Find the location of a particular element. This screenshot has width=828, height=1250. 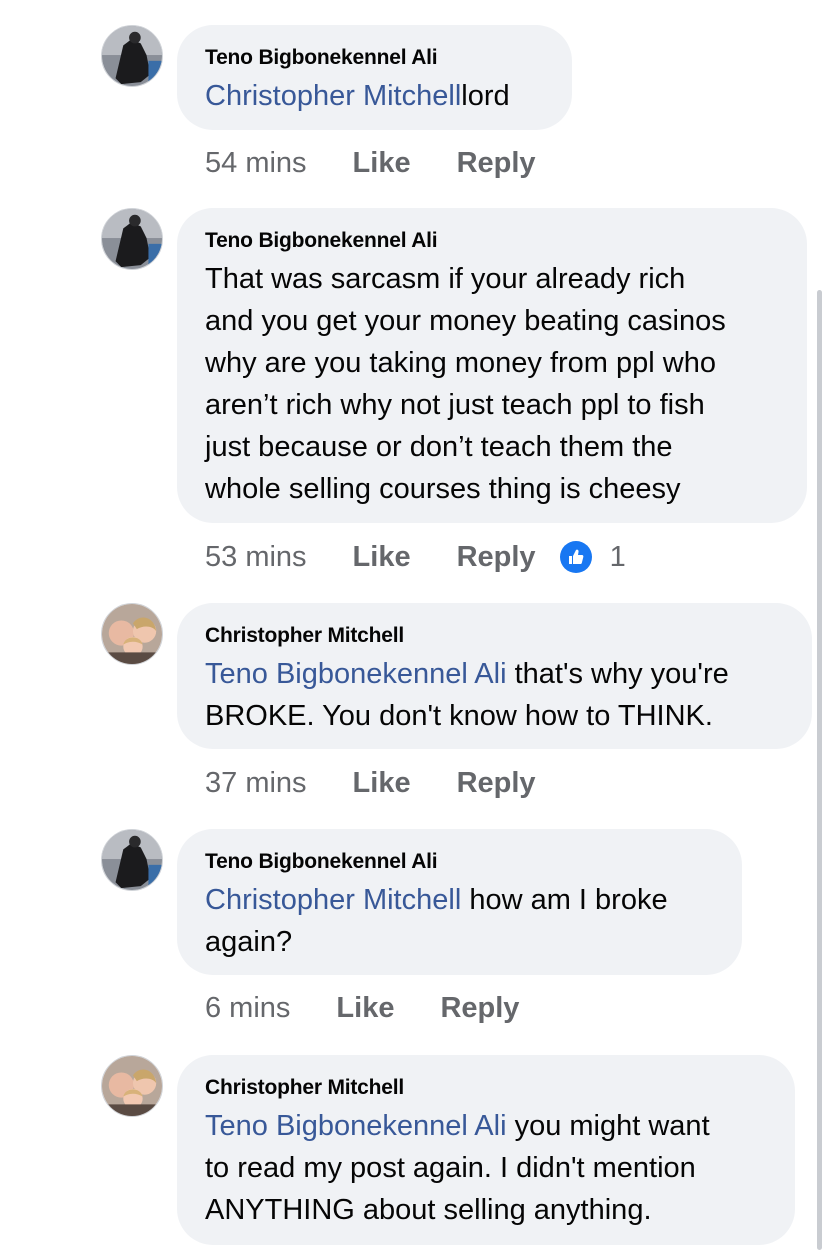

timestamp: 53 mins is located at coordinates (256, 557).